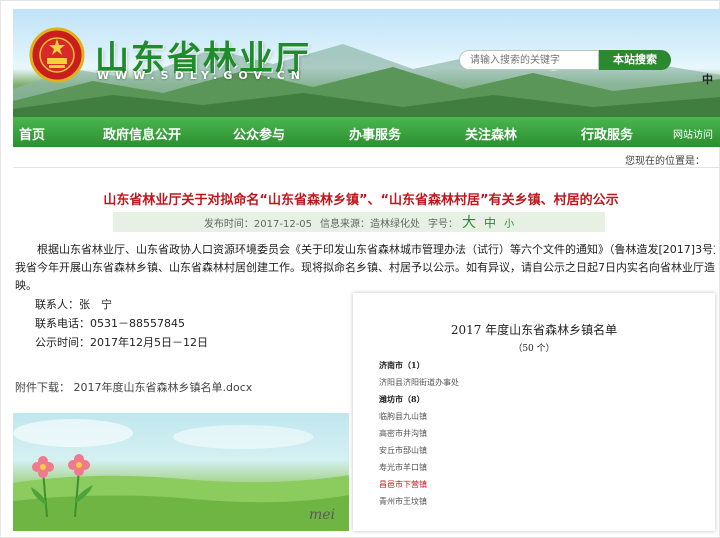 This screenshot has width=720, height=538. I want to click on contact-phone: 联系电话：0531－88557845, so click(110, 323).